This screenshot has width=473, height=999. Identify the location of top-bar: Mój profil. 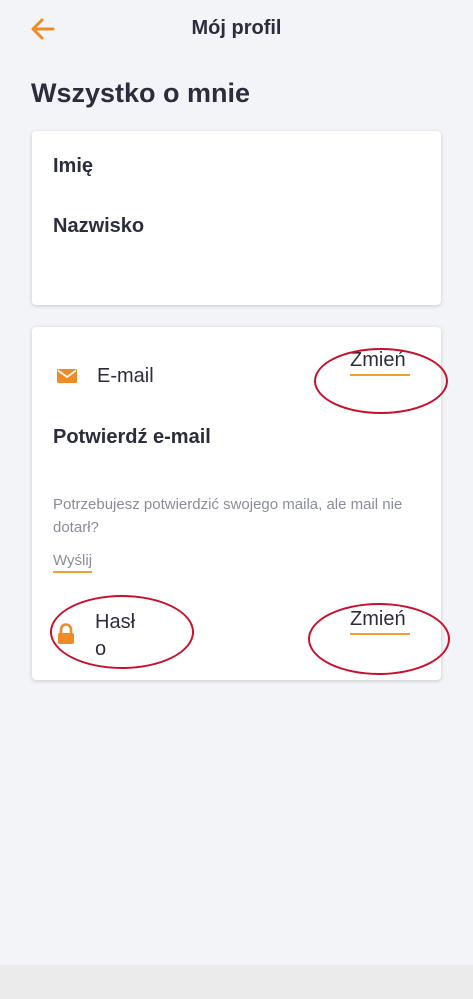
(236, 30).